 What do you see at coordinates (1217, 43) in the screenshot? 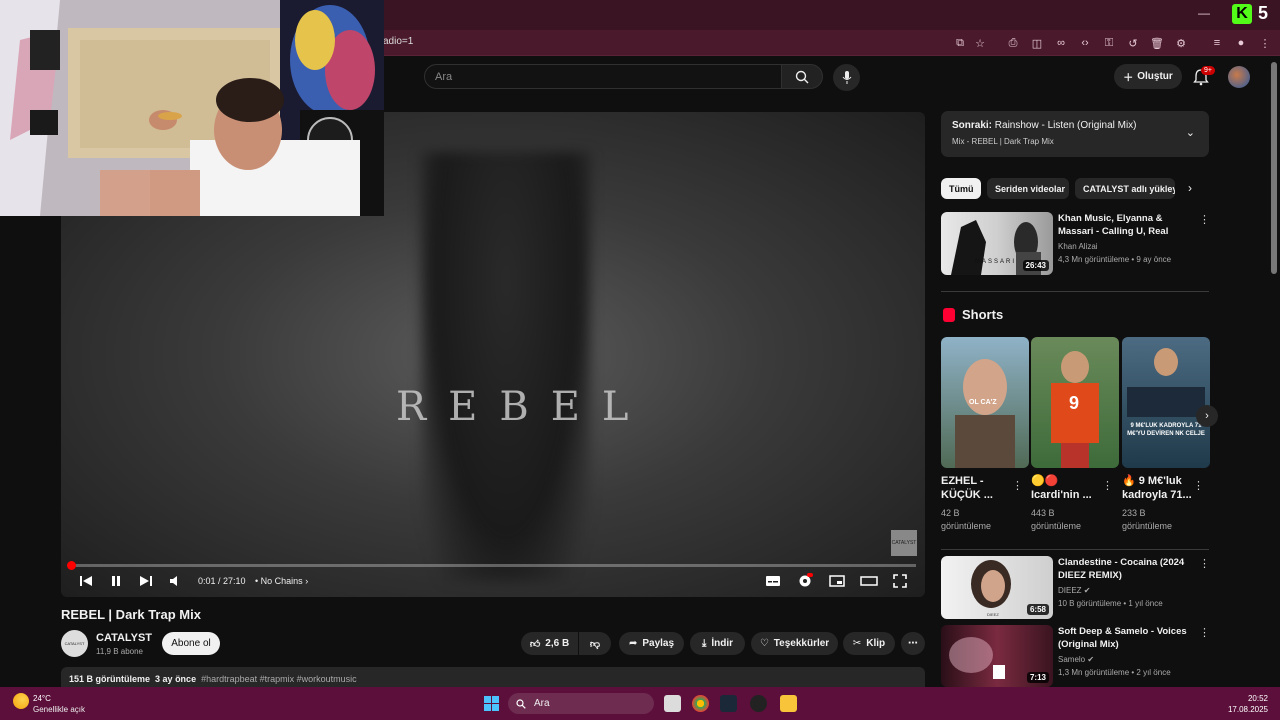
I see `reading-list-icon: ≡` at bounding box center [1217, 43].